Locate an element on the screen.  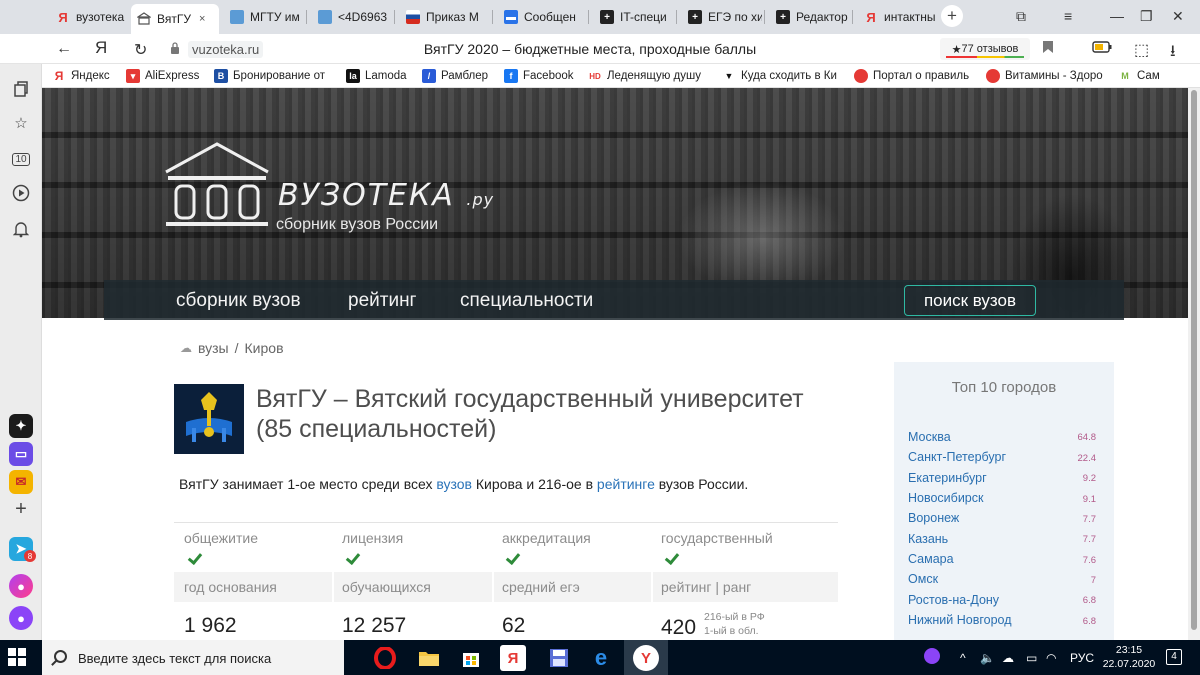
notification-count: 4 is located at coordinates (1174, 657).